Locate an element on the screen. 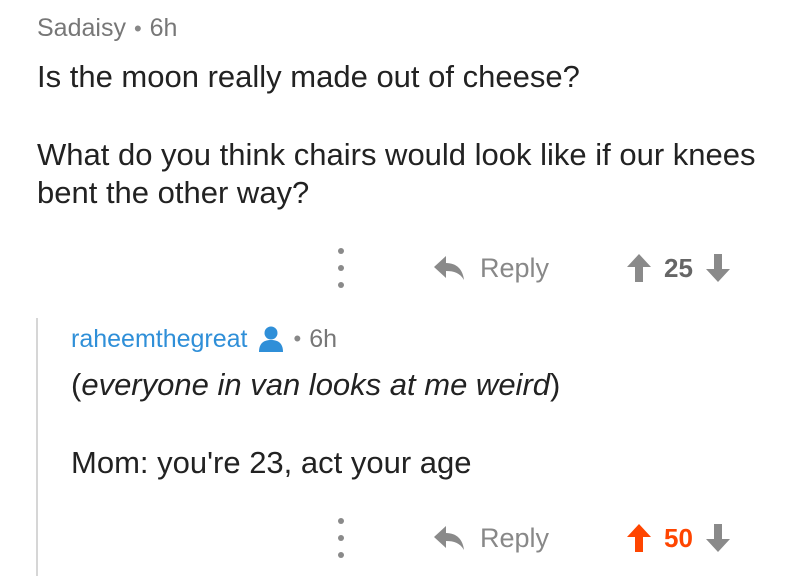  paren-open: ( is located at coordinates (76, 384).